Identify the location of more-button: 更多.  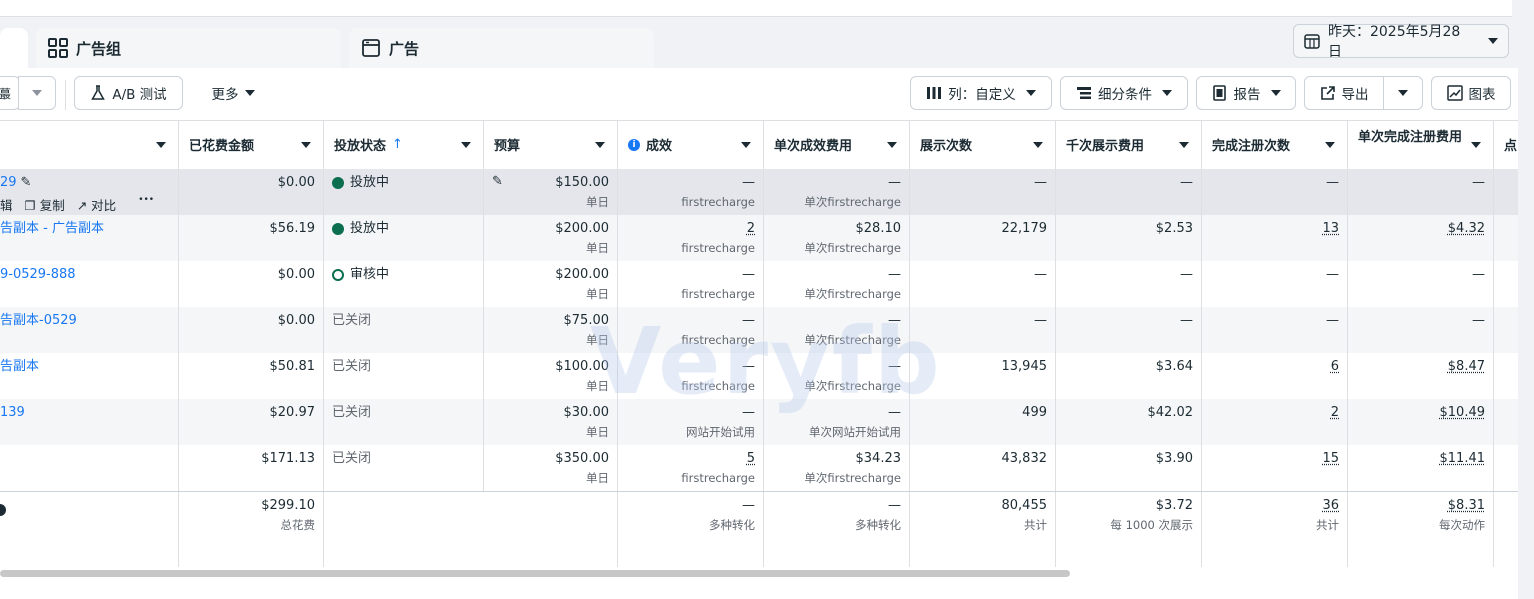
(233, 93).